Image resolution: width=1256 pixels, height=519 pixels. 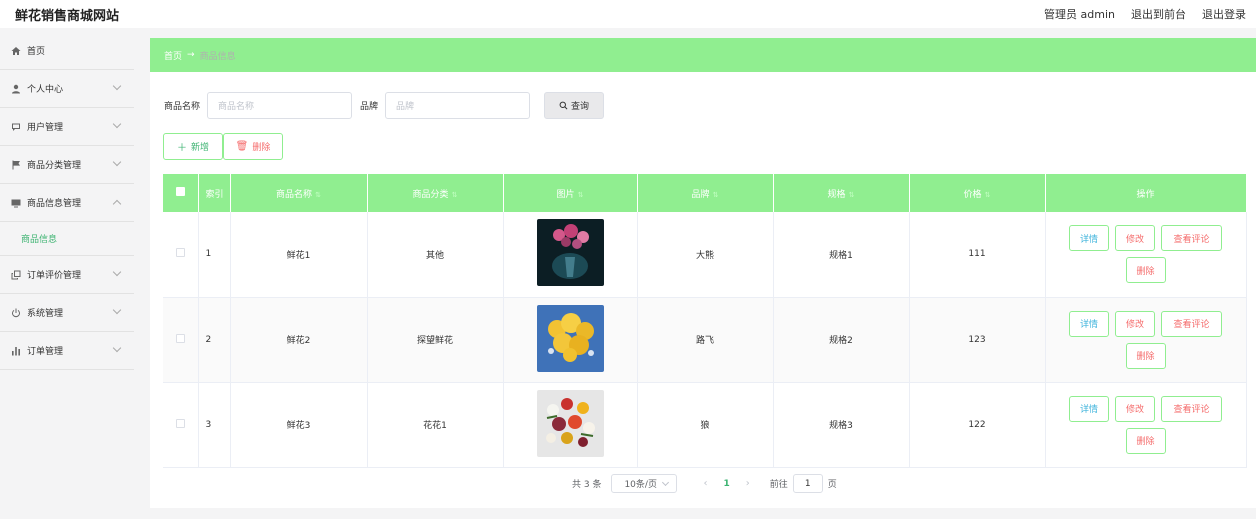 What do you see at coordinates (214, 425) in the screenshot?
I see `row-index: 3` at bounding box center [214, 425].